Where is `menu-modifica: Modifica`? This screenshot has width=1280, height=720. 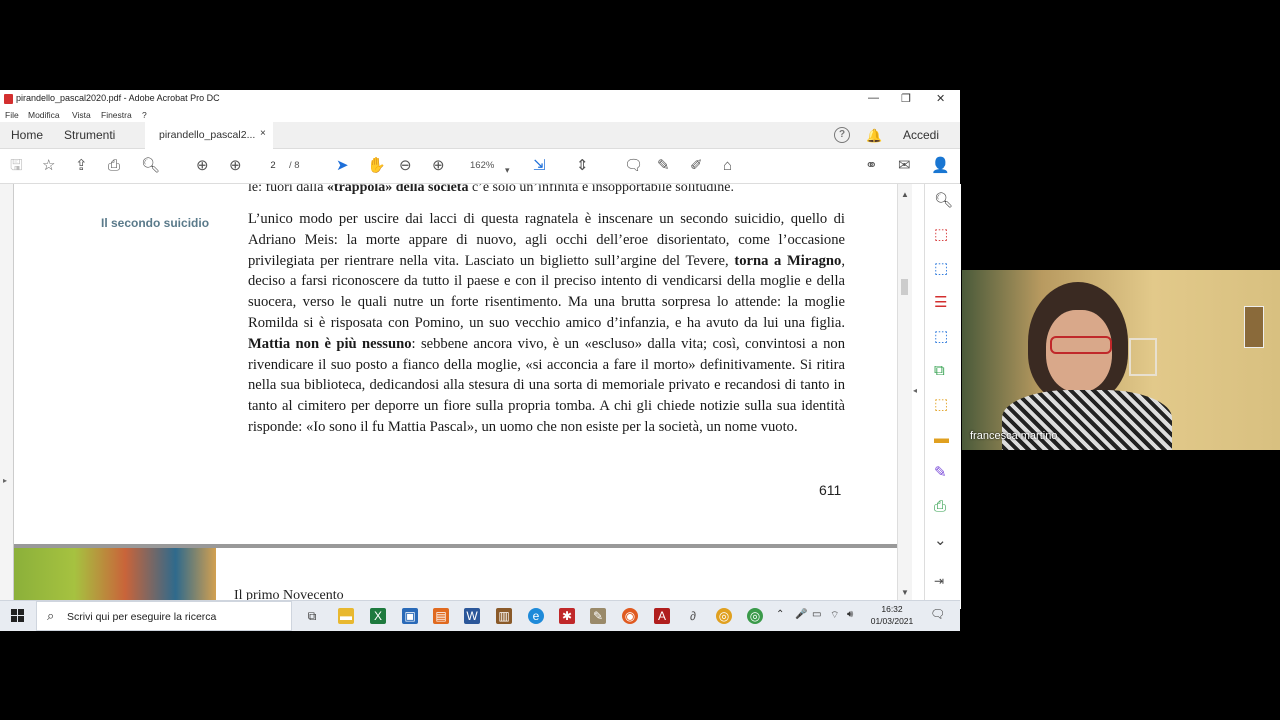
menu-modifica: Modifica is located at coordinates (44, 115).